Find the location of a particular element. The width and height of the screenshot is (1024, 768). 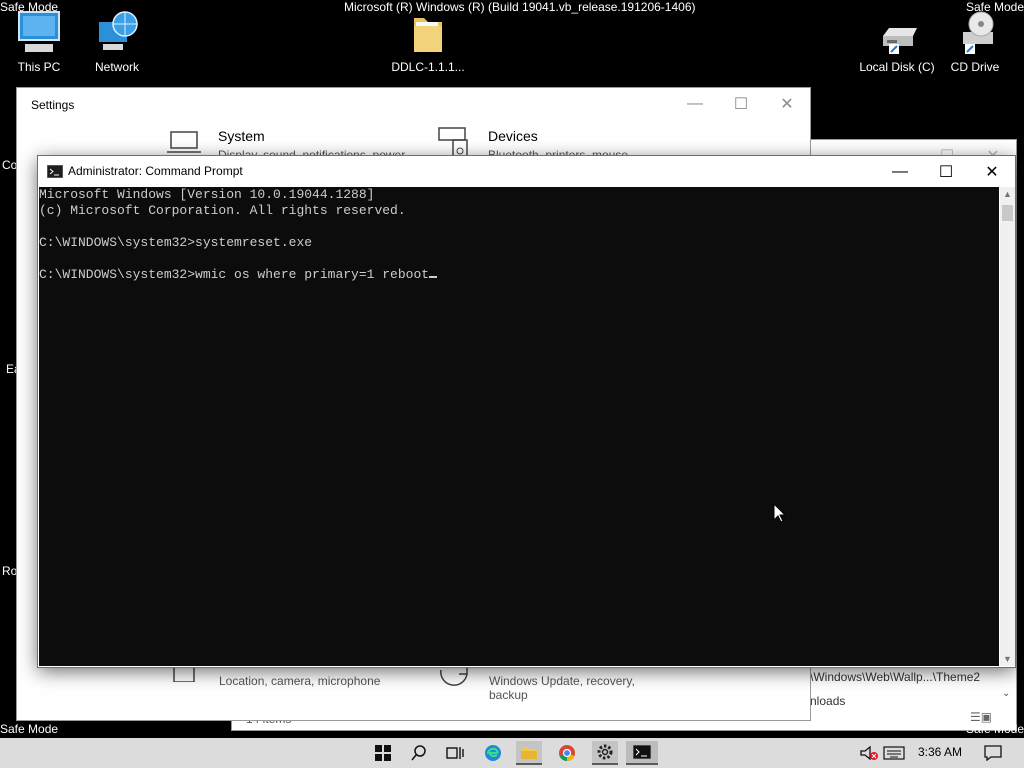

file-explorer-icon is located at coordinates (529, 753).